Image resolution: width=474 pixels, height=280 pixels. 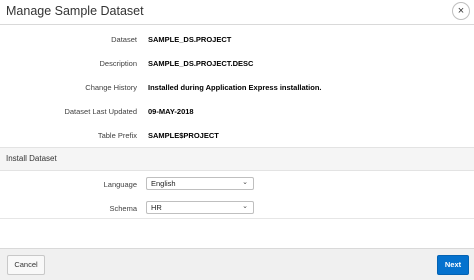 What do you see at coordinates (123, 208) in the screenshot?
I see `schema-label: Schema` at bounding box center [123, 208].